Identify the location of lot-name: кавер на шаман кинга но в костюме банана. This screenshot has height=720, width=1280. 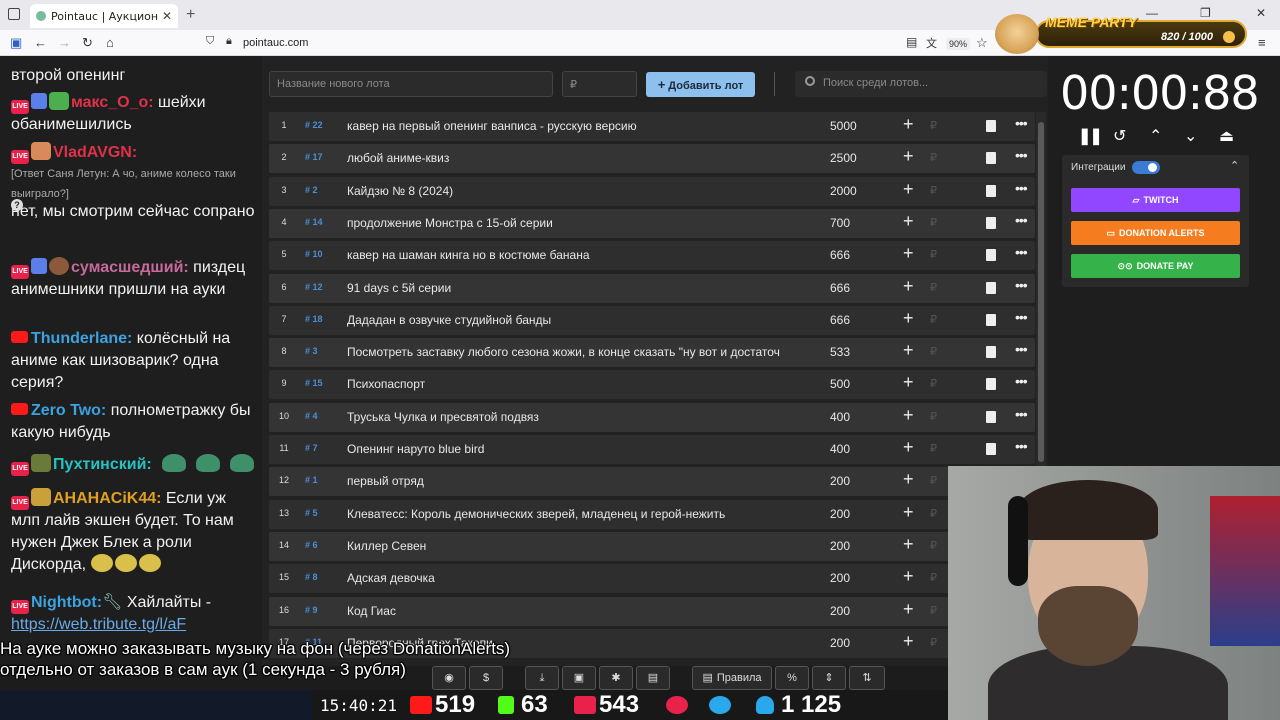
(577, 255).